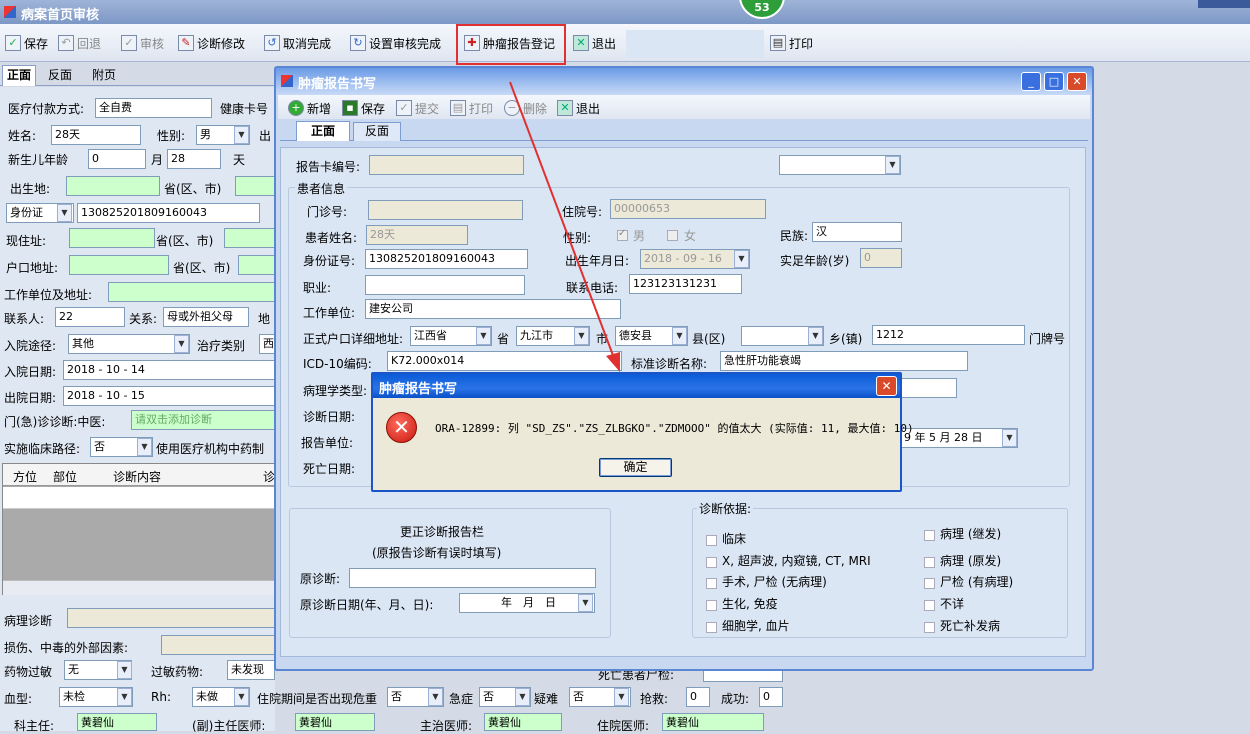 The width and height of the screenshot is (1250, 734). Describe the element at coordinates (1077, 81) in the screenshot. I see `close-button: ✕` at that location.